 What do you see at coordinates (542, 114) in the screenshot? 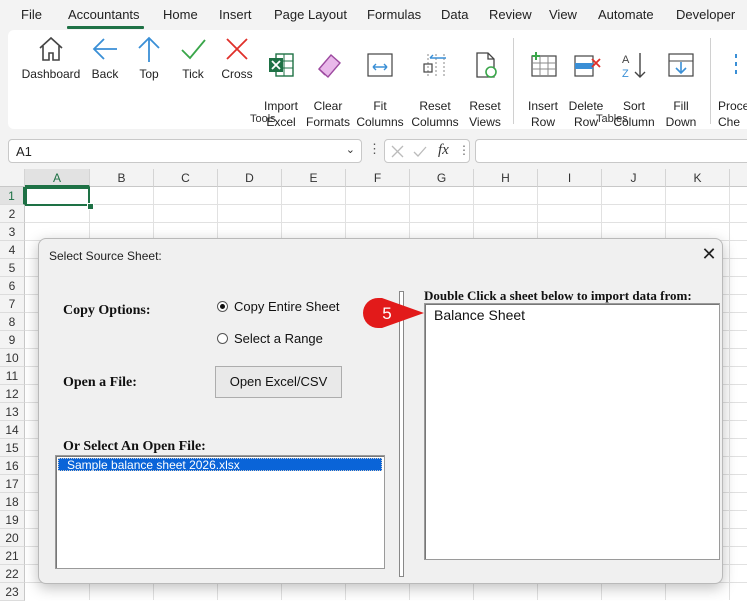
I see `insert-row-label: Insert Row` at bounding box center [542, 114].